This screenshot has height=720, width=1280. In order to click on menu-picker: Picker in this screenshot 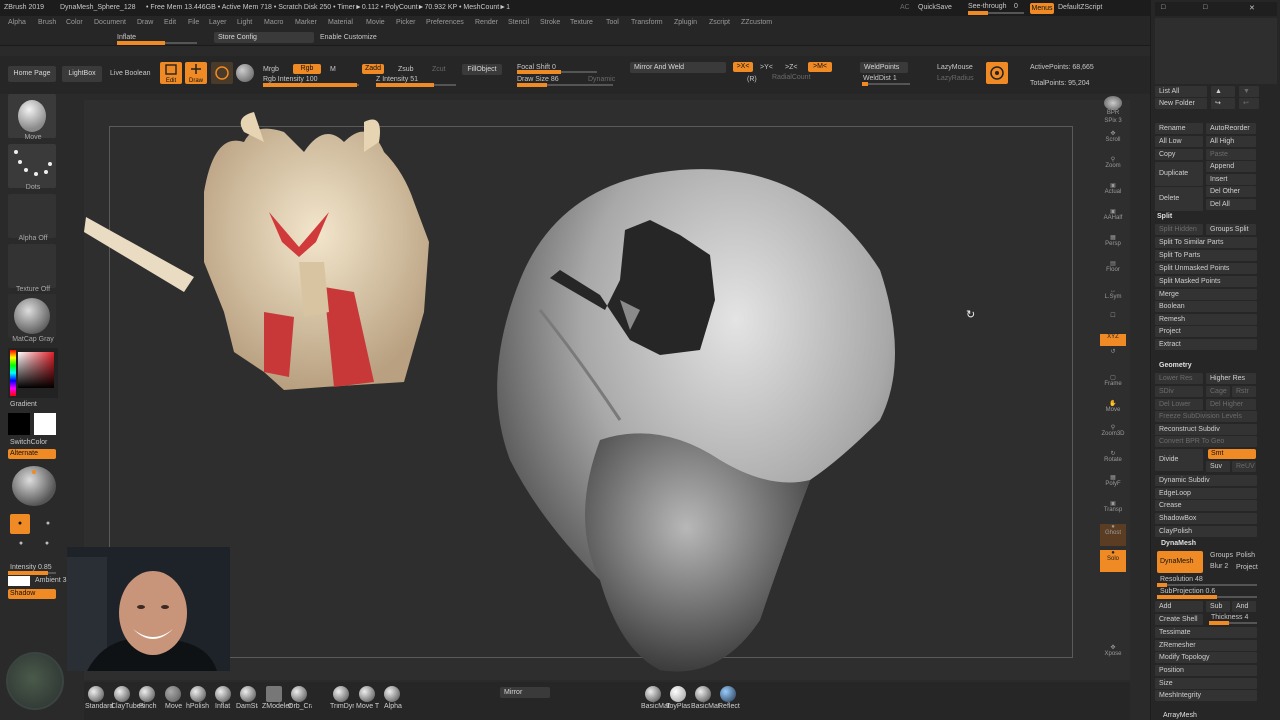, I will do `click(405, 22)`.